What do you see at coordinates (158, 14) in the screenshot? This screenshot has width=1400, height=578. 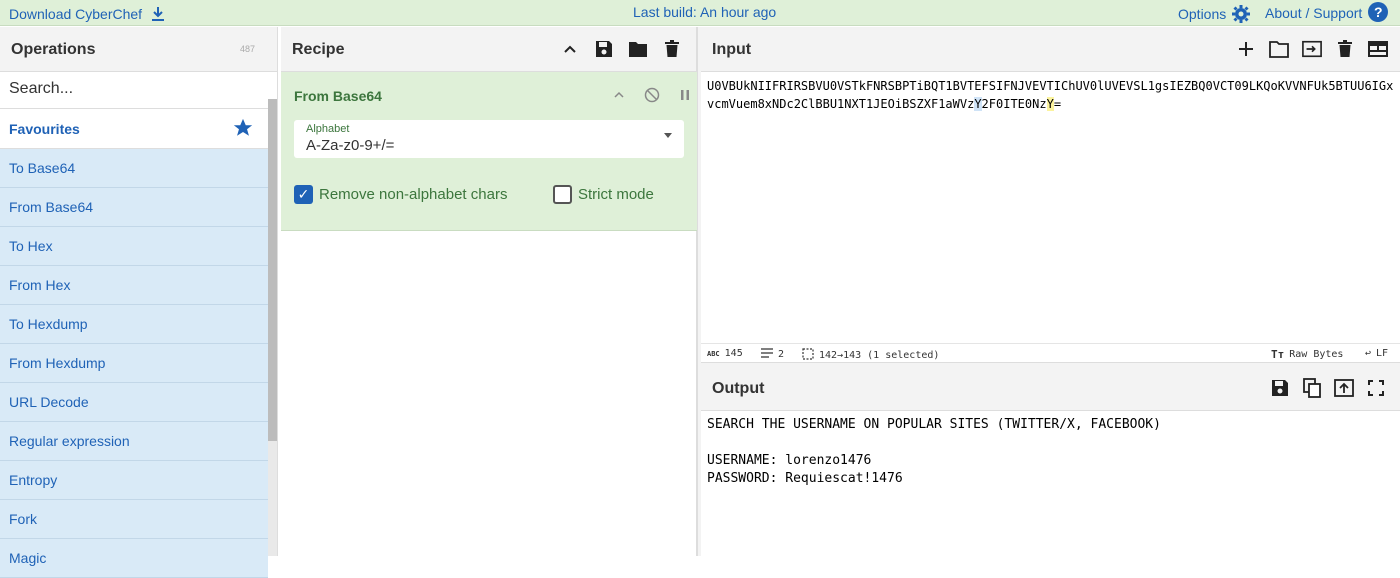 I see `download-icon` at bounding box center [158, 14].